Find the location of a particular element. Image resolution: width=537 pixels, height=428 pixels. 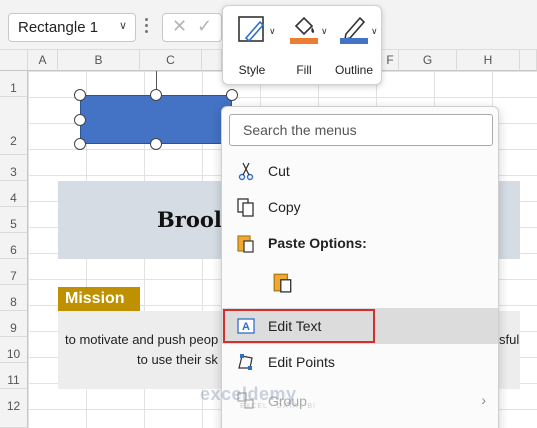

resize-handle-bottom is located at coordinates (156, 144).